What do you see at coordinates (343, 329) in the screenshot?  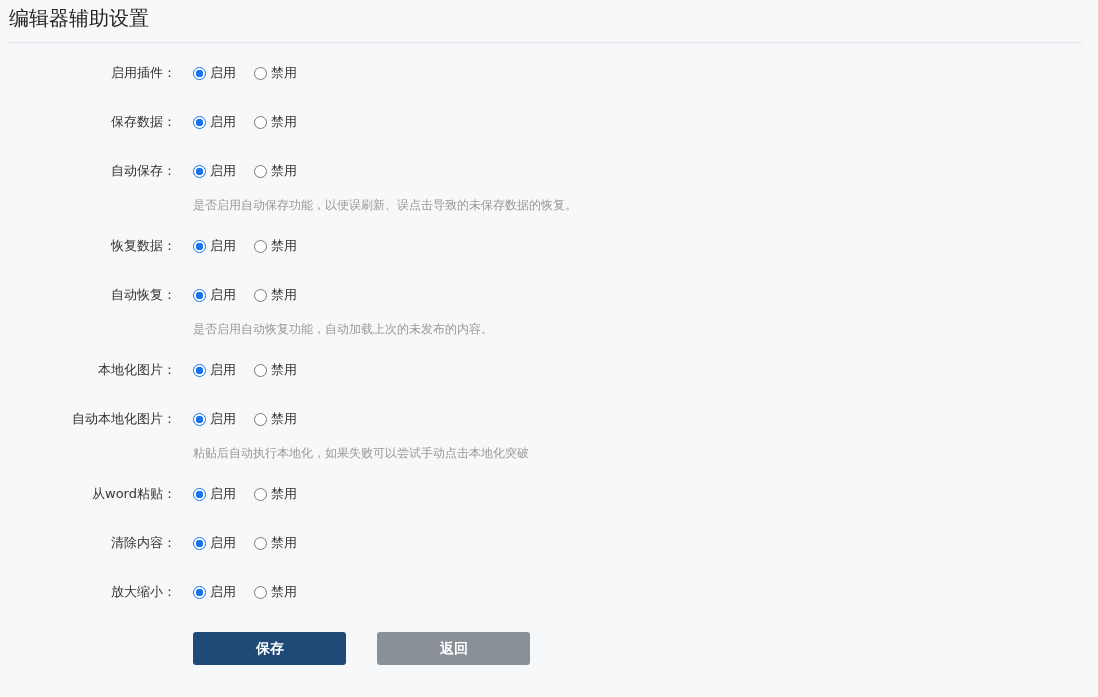 I see `help-text: 是否启用自动恢复功能，自动加载上次的未发布的内容。` at bounding box center [343, 329].